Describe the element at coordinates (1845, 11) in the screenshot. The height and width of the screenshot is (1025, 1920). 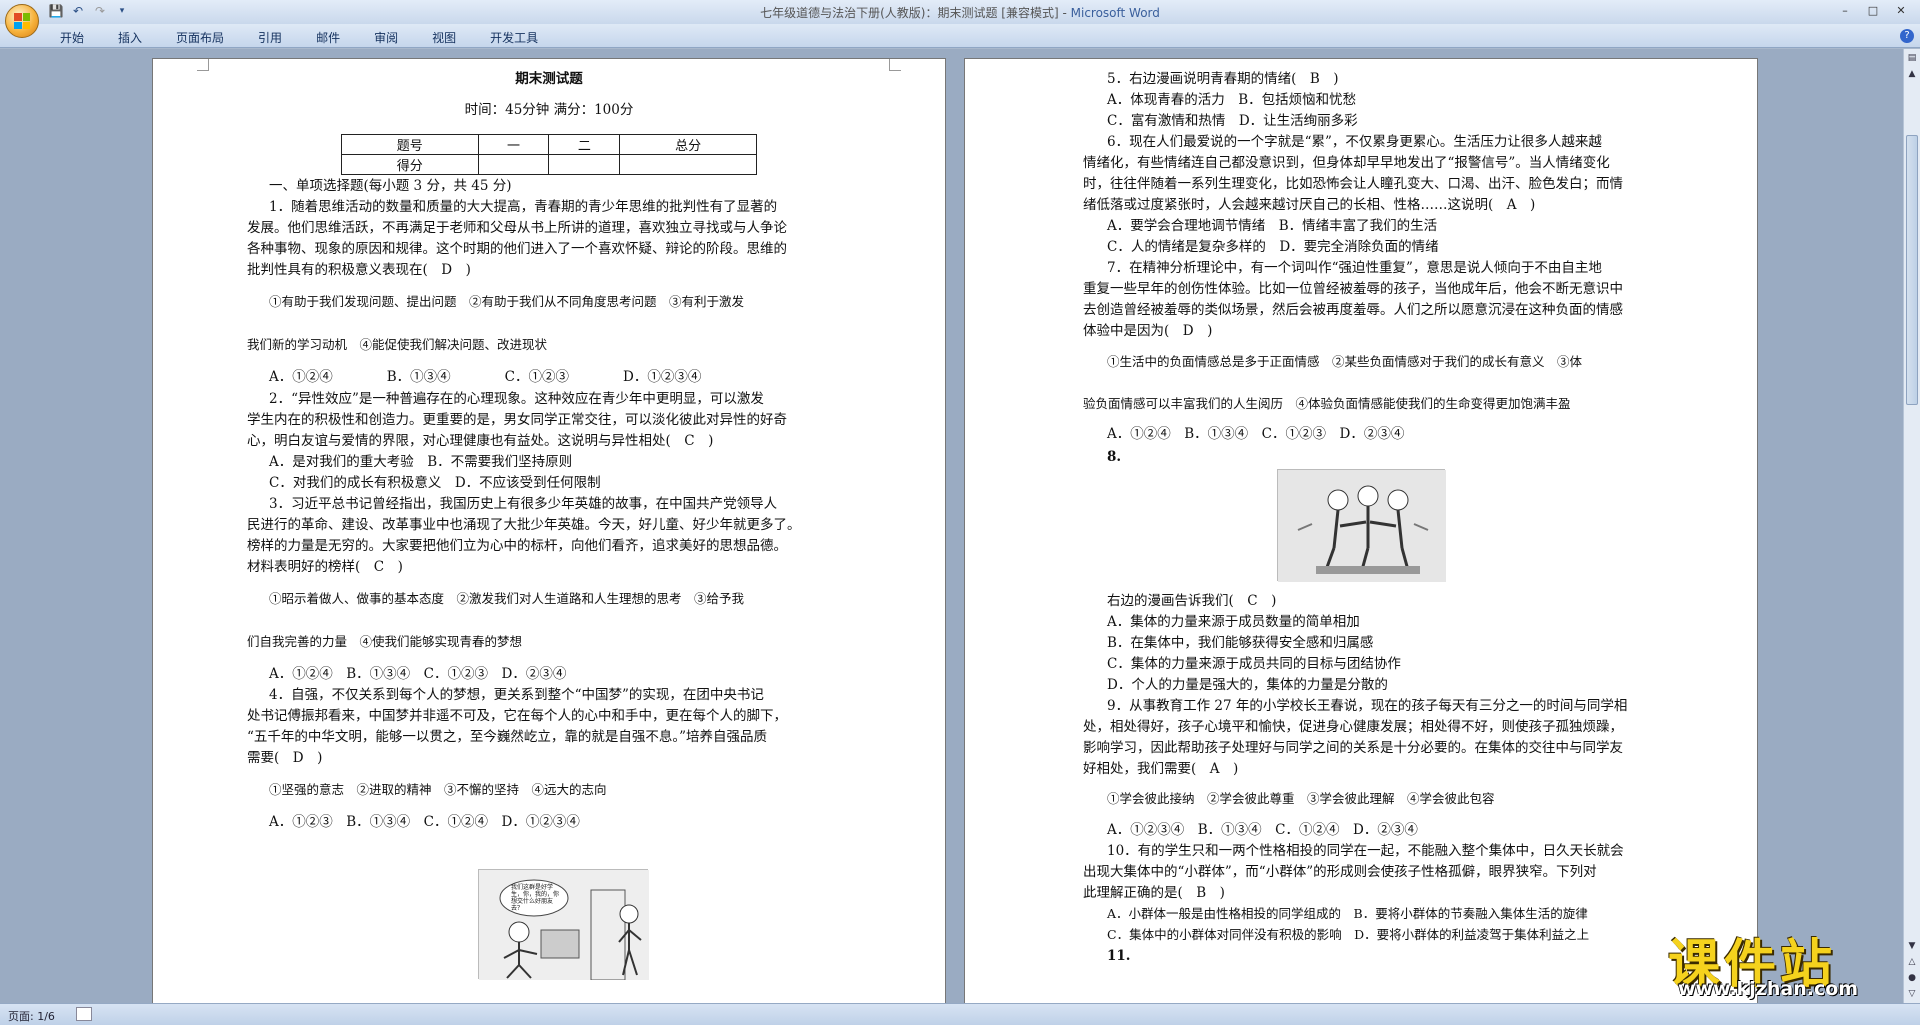
I see `minimize-icon: –` at that location.